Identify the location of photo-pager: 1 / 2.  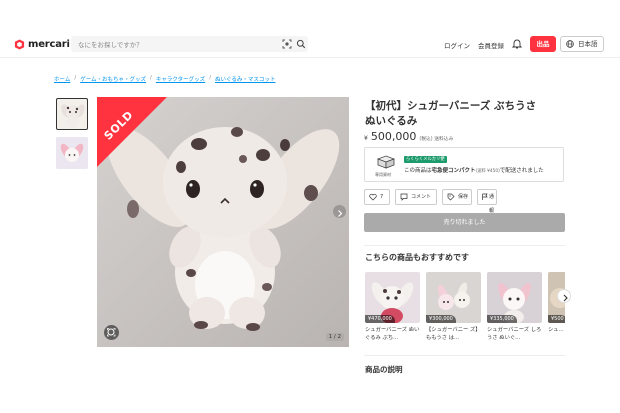
(334, 337).